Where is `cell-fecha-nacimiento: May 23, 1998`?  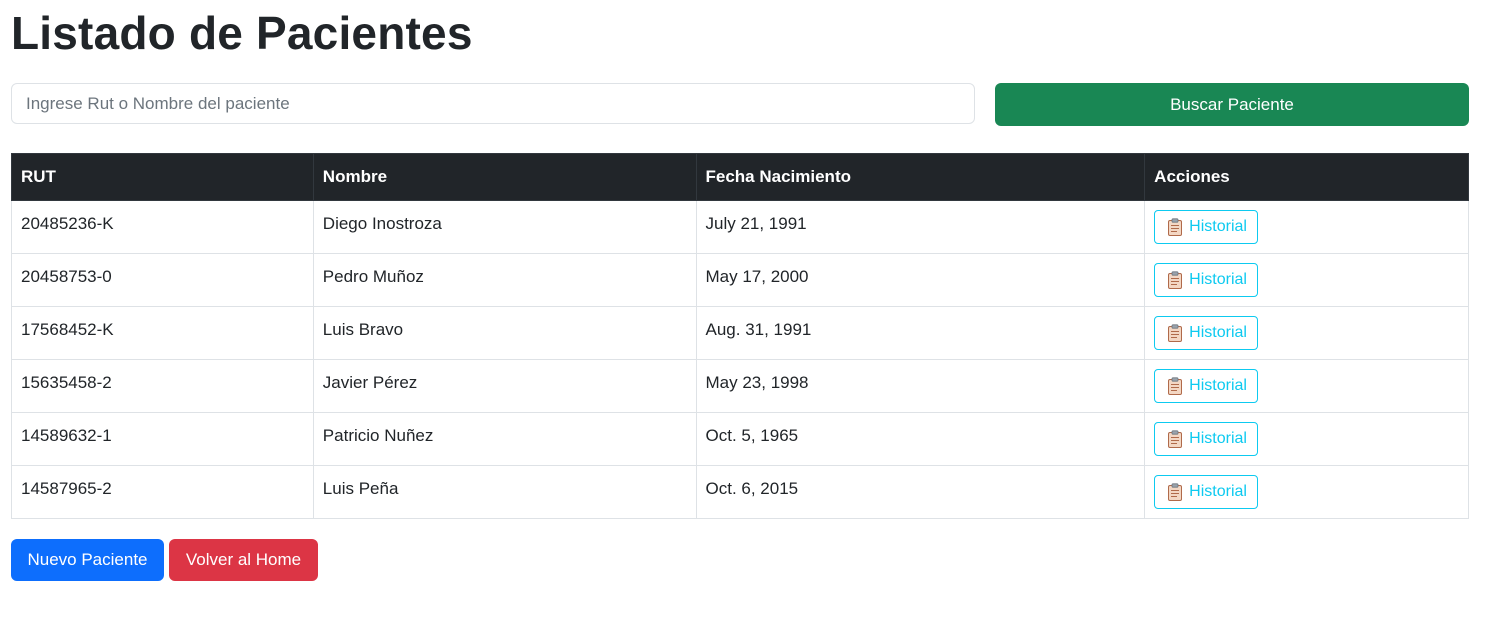 cell-fecha-nacimiento: May 23, 1998 is located at coordinates (920, 386).